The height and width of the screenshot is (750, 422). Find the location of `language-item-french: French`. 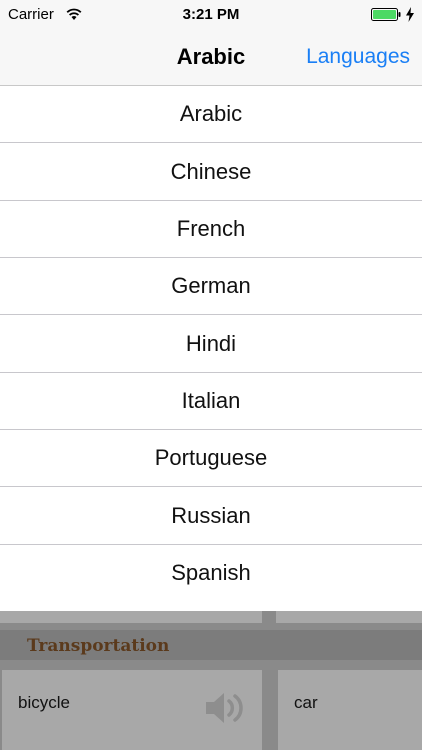

language-item-french: French is located at coordinates (211, 230).